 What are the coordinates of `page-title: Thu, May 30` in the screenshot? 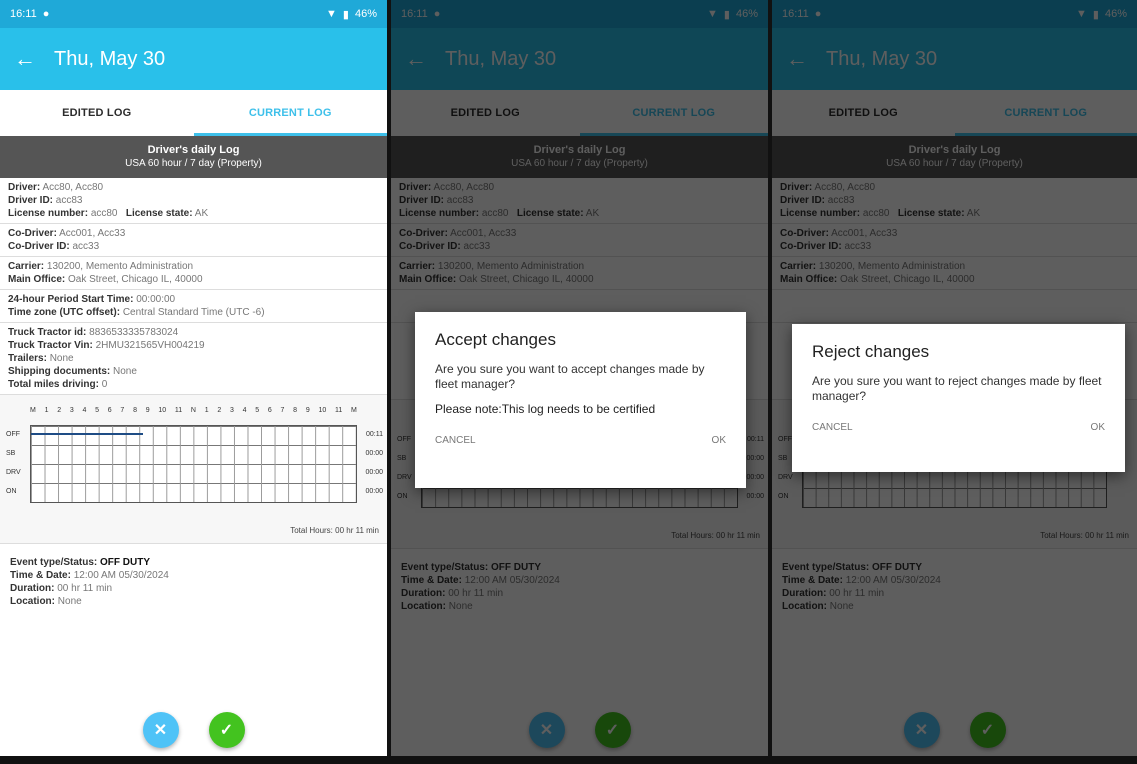 It's located at (110, 58).